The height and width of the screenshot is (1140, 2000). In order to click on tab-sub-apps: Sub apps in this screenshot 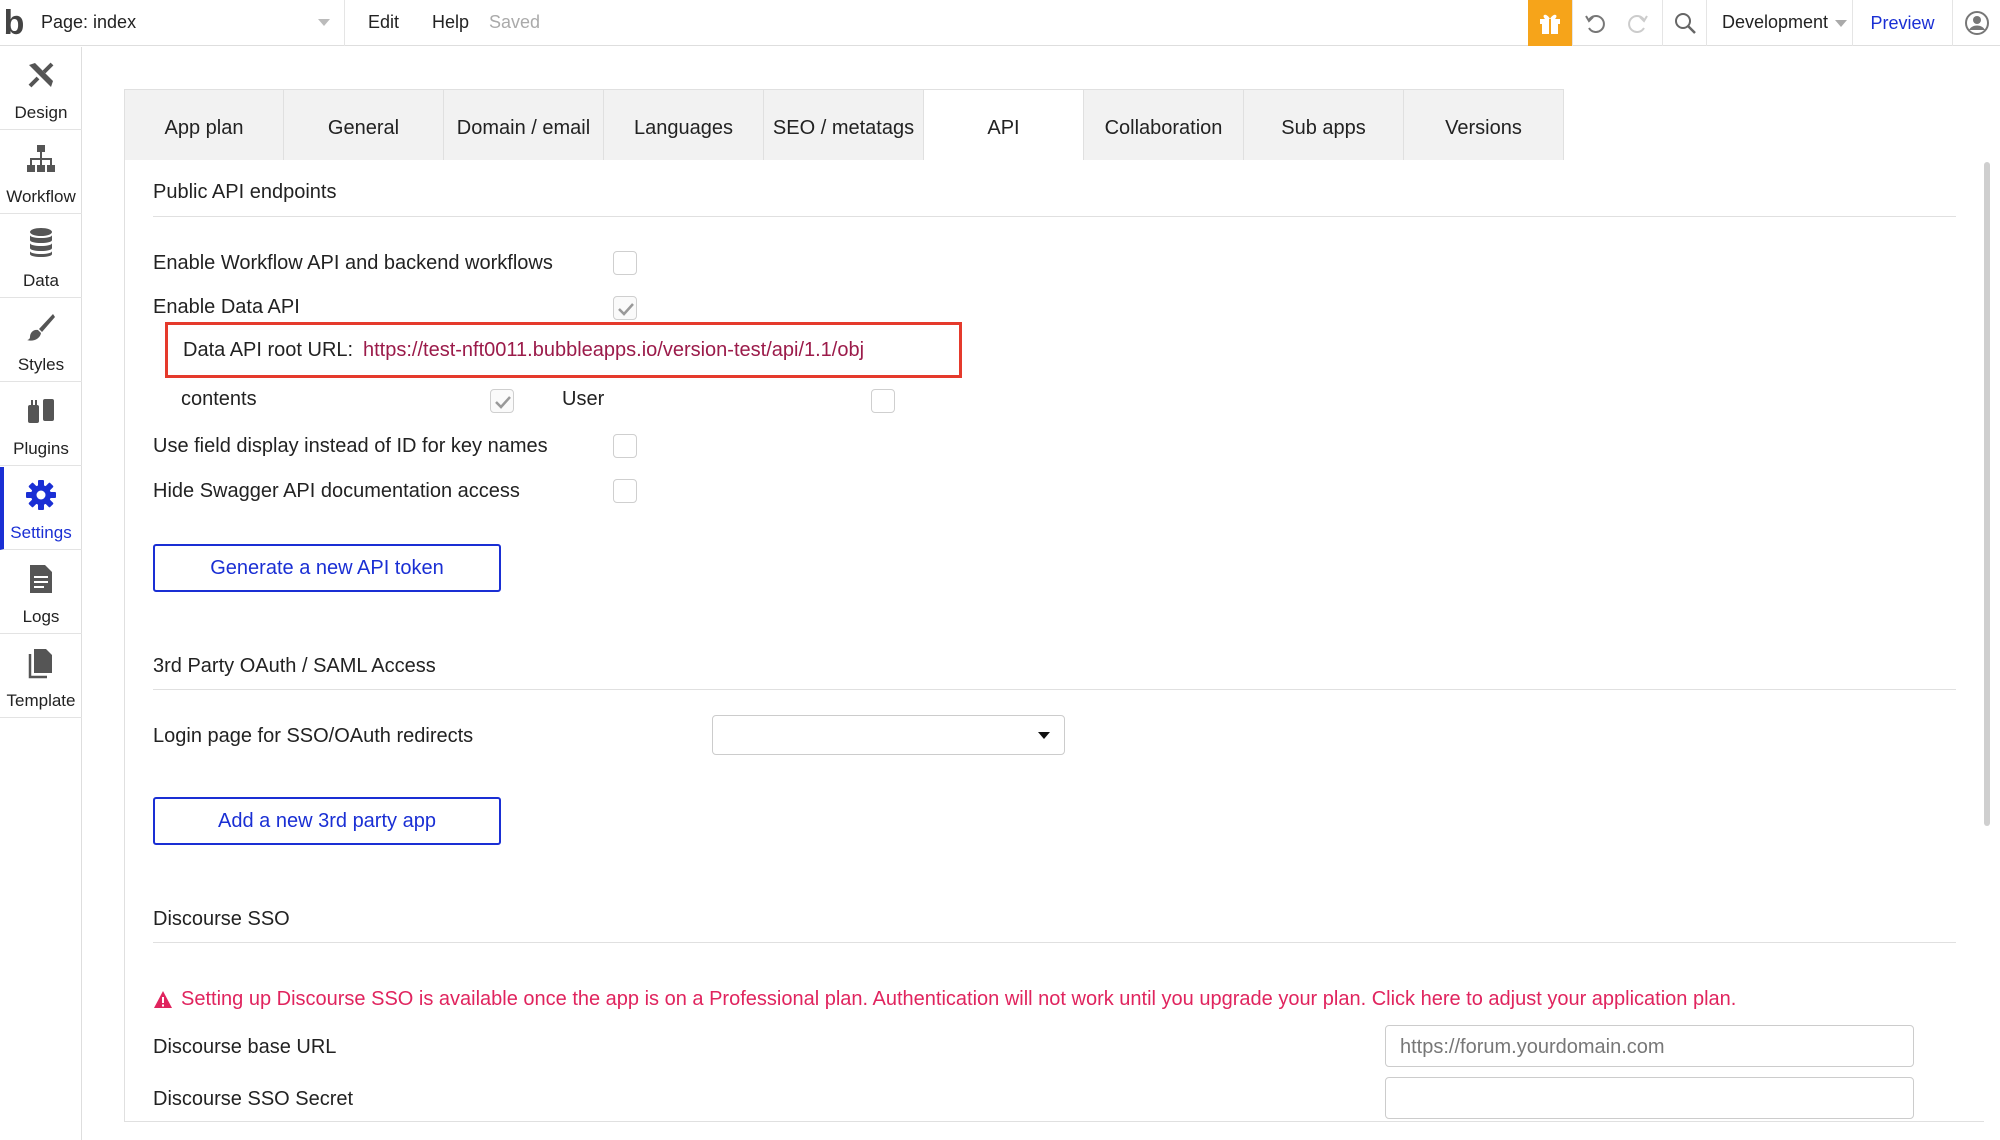, I will do `click(1324, 125)`.